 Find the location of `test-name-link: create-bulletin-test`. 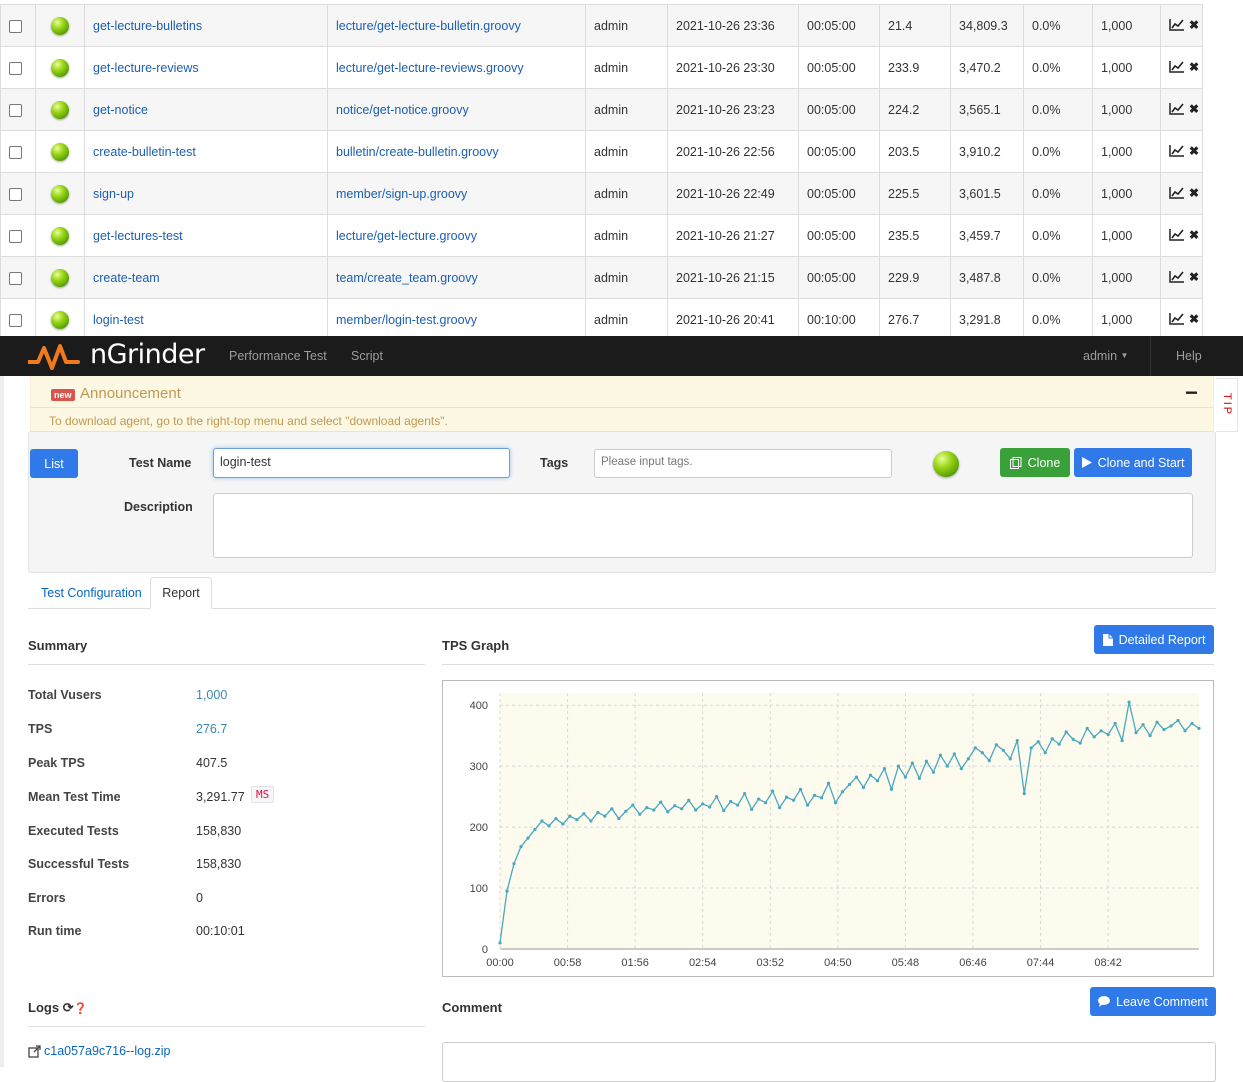

test-name-link: create-bulletin-test is located at coordinates (144, 152).